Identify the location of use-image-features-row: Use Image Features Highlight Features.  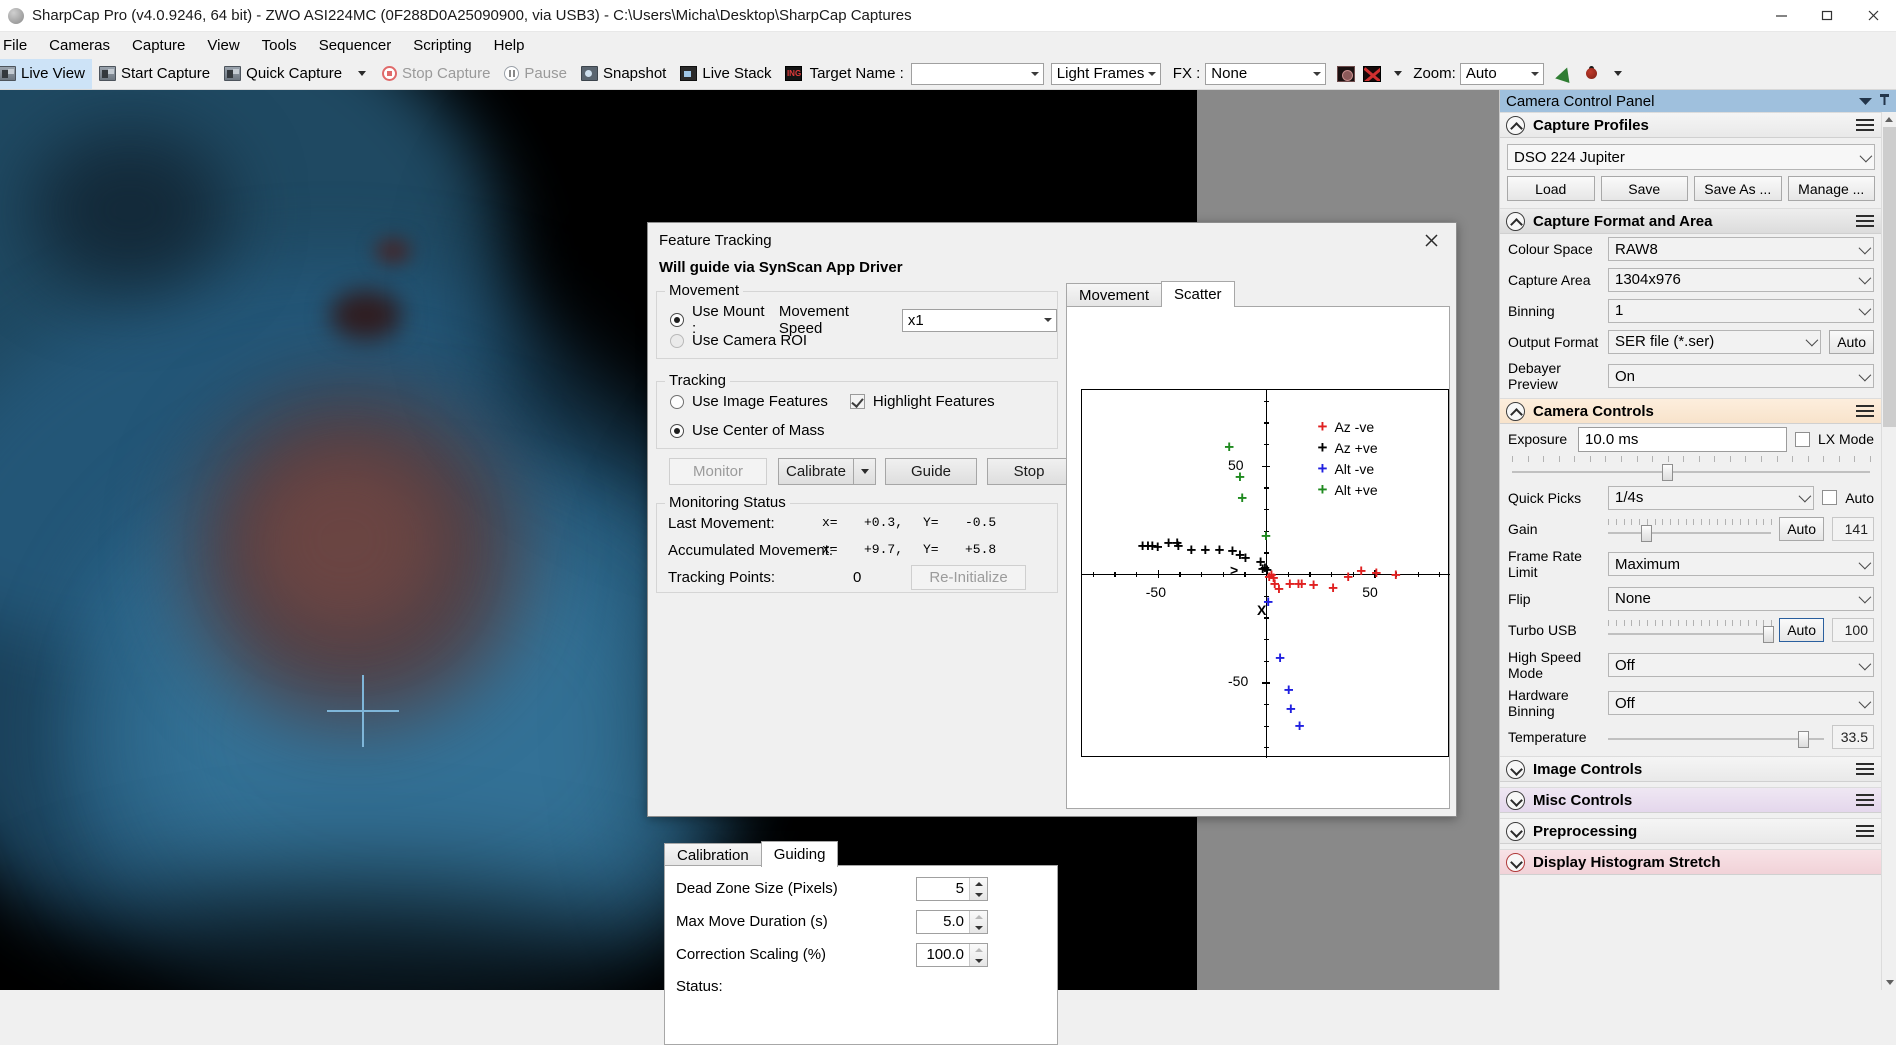
(832, 401).